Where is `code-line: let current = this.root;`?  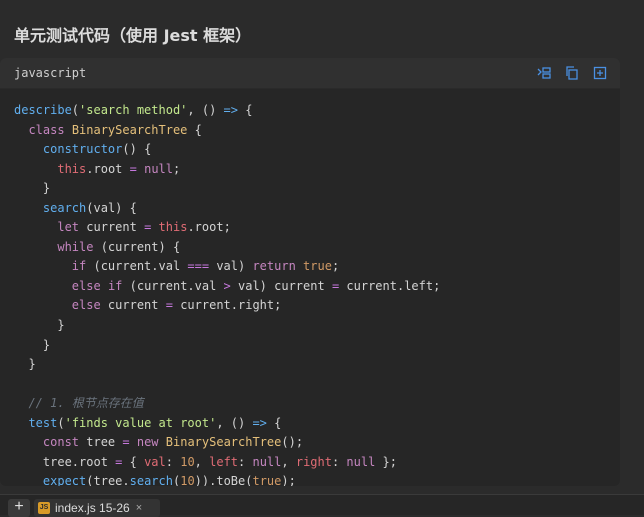
code-line: let current = this.root; is located at coordinates (144, 227).